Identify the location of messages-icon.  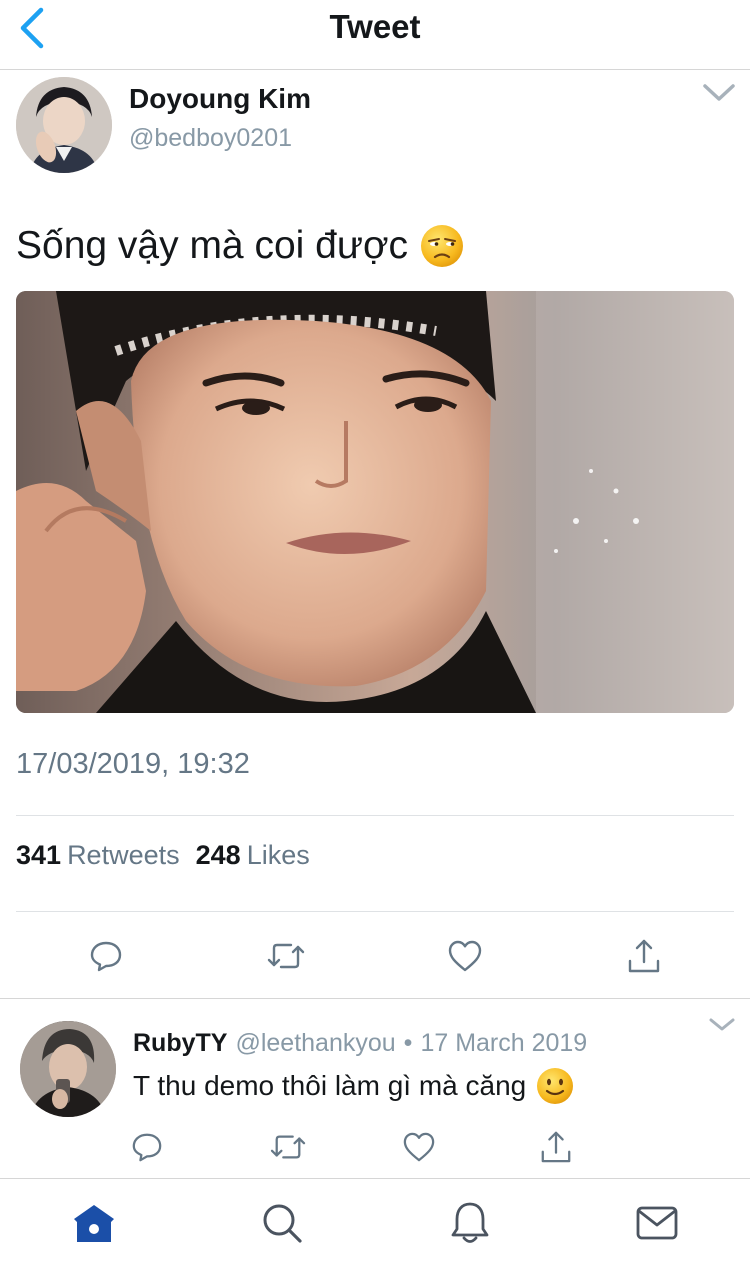
(657, 1223).